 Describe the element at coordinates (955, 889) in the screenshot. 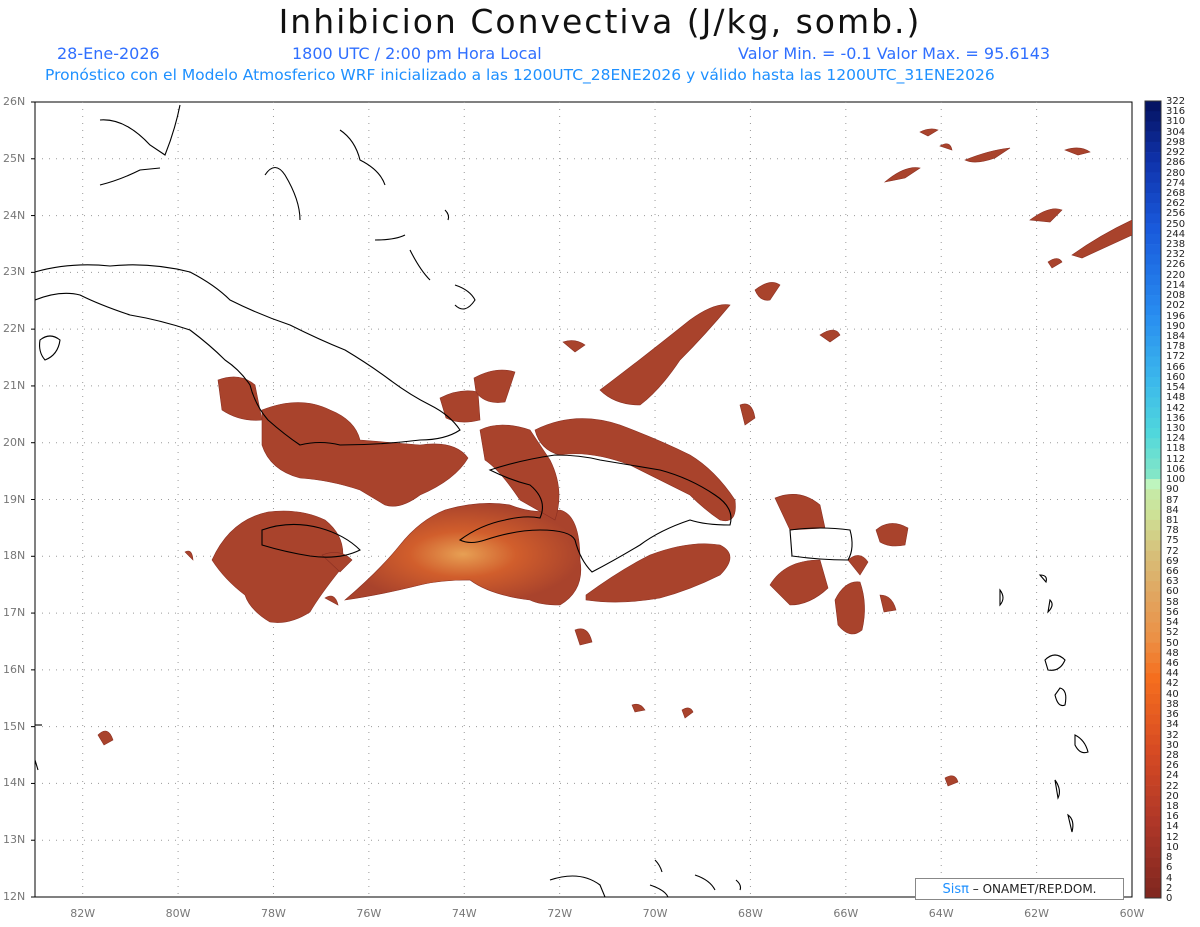

I see `credit-brand: Sisπ` at that location.